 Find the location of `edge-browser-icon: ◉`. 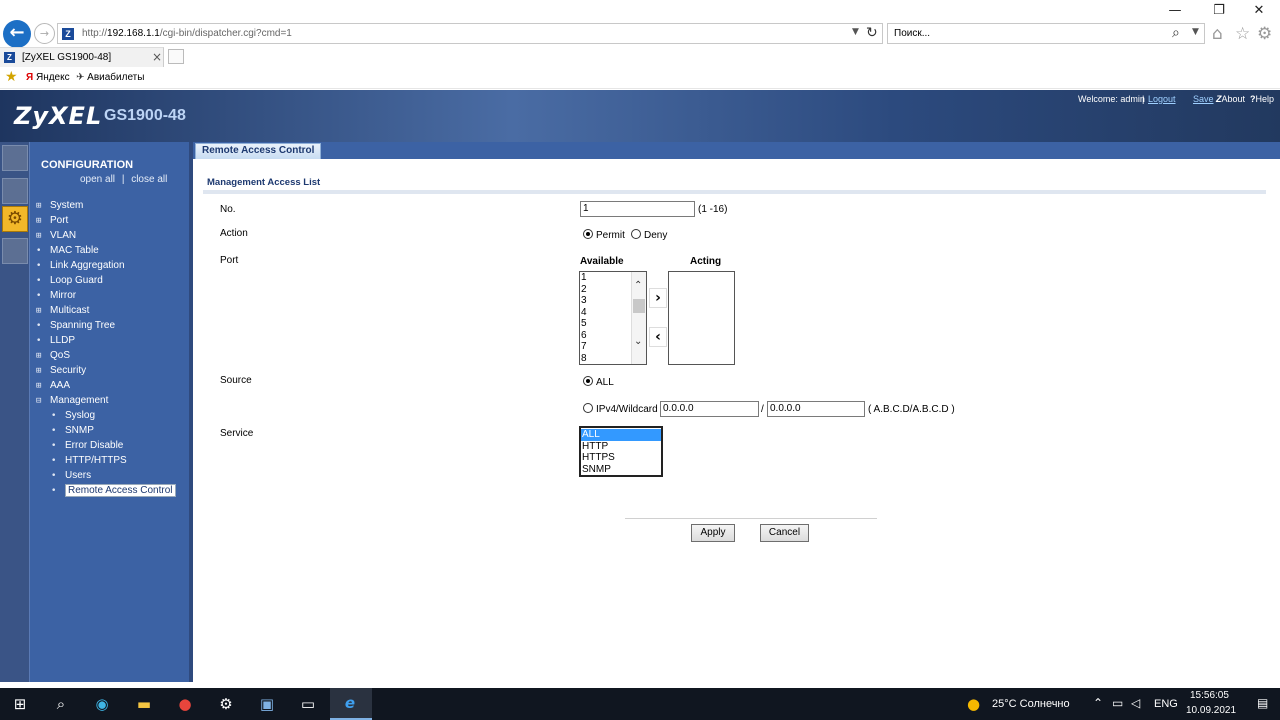

edge-browser-icon: ◉ is located at coordinates (102, 704).